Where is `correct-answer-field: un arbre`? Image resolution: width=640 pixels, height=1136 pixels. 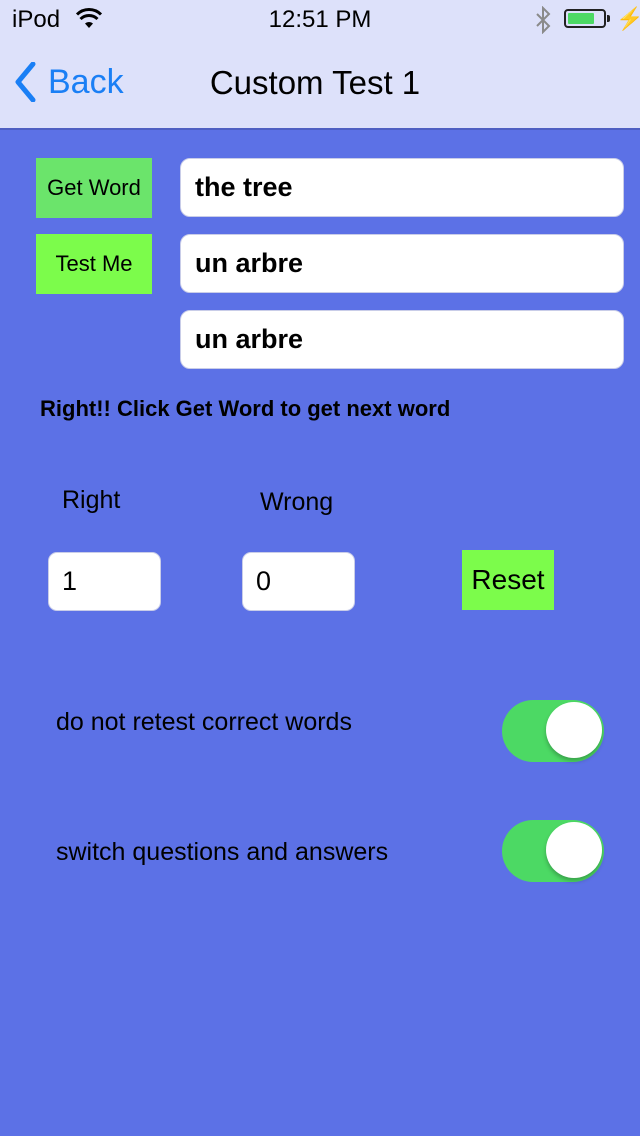 correct-answer-field: un arbre is located at coordinates (402, 339).